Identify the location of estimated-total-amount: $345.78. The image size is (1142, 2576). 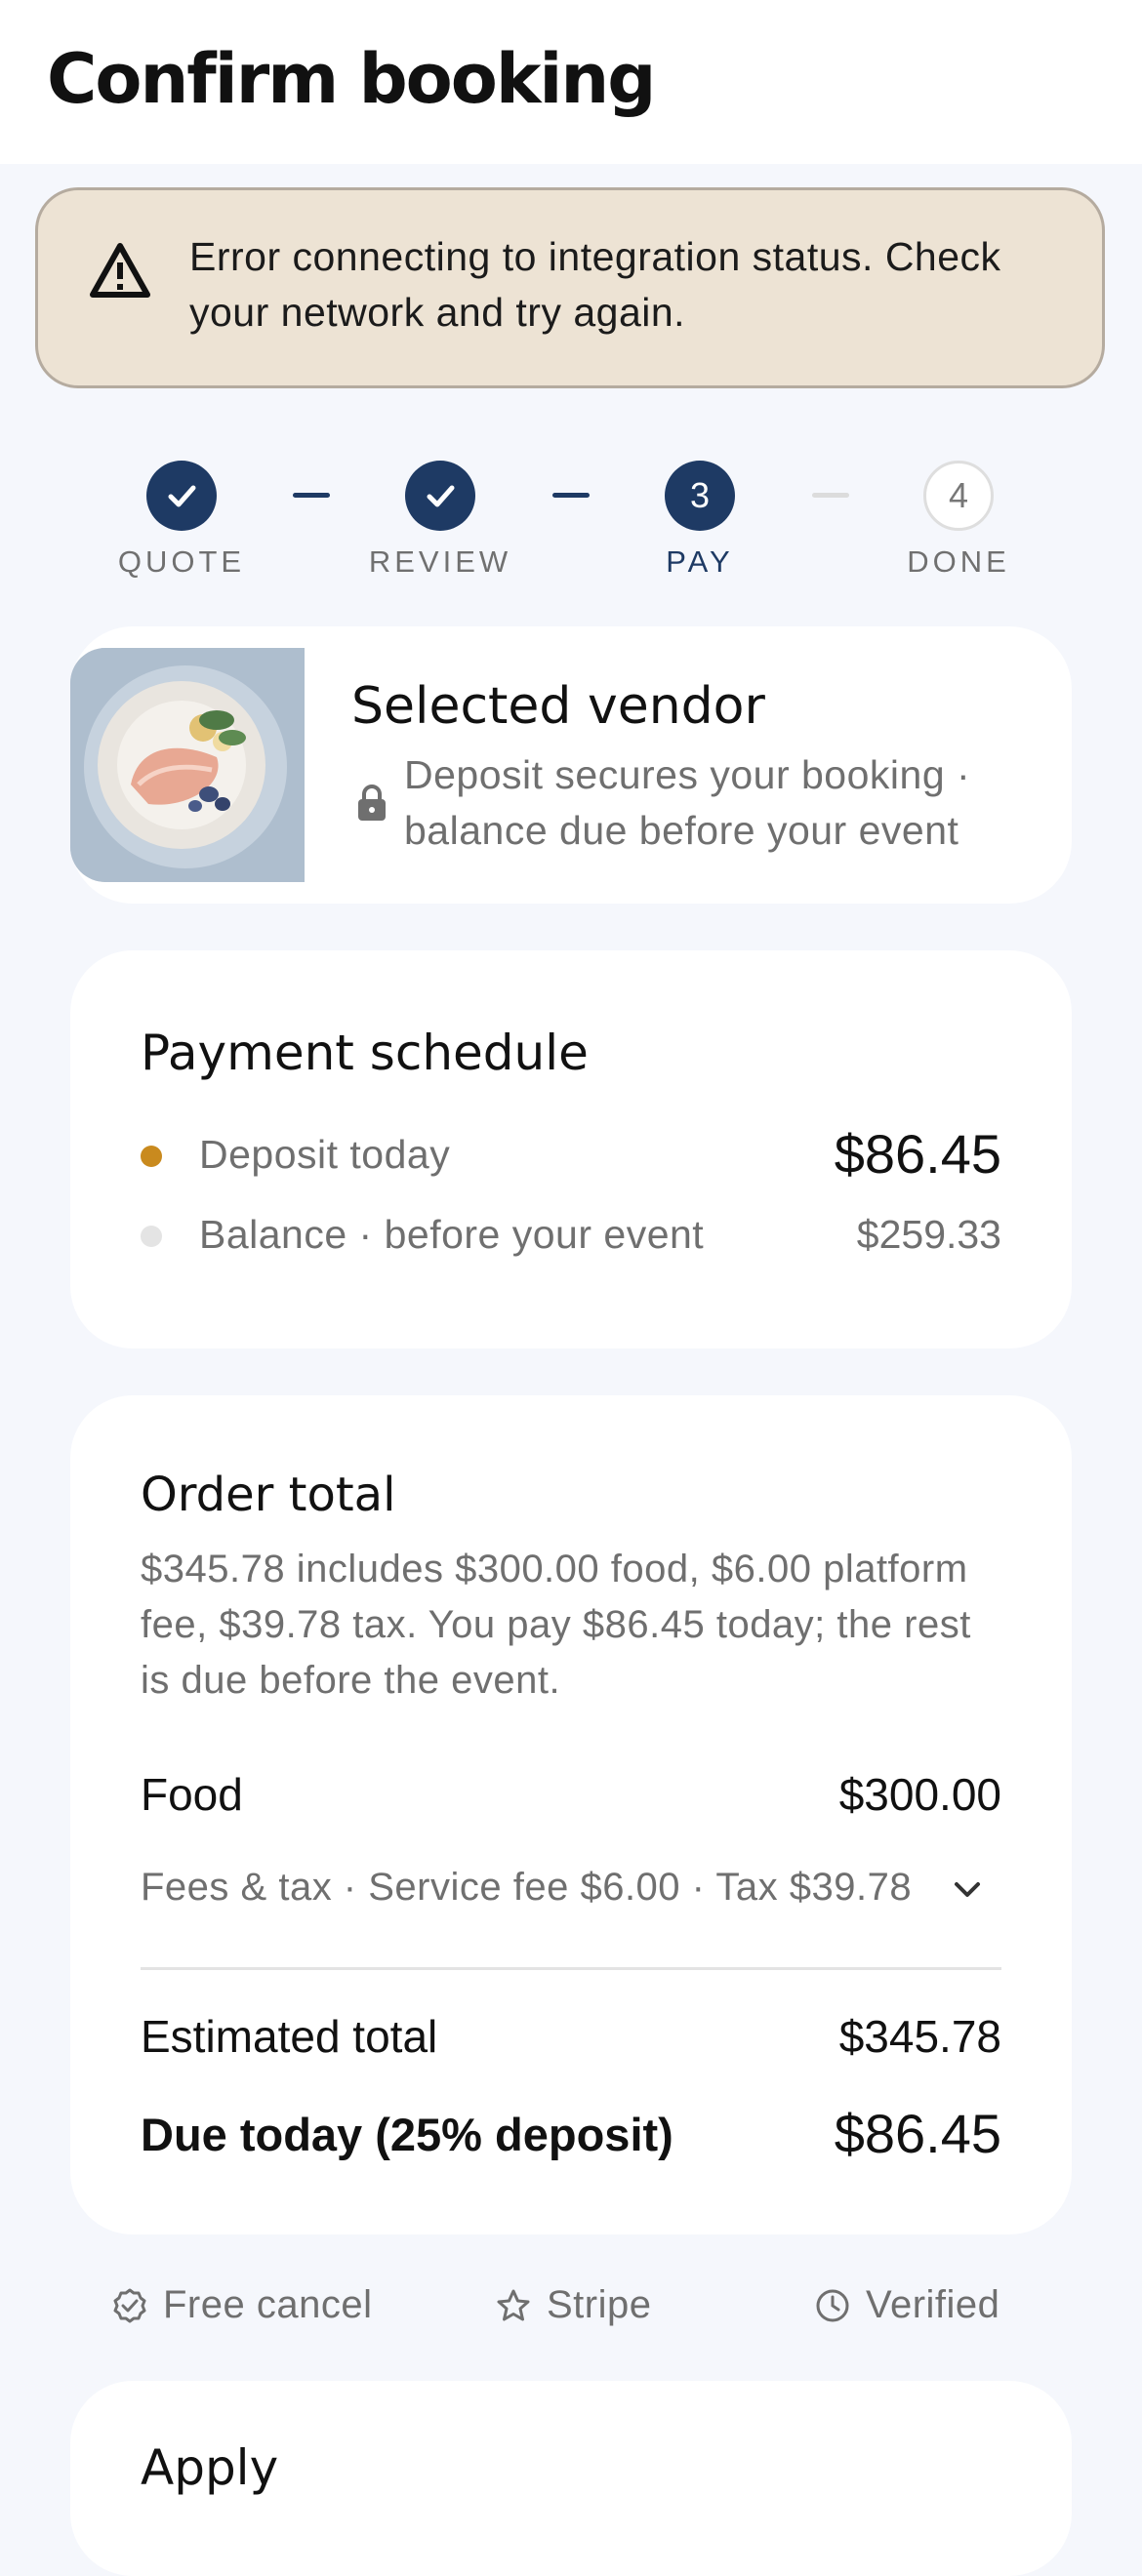
(919, 2036).